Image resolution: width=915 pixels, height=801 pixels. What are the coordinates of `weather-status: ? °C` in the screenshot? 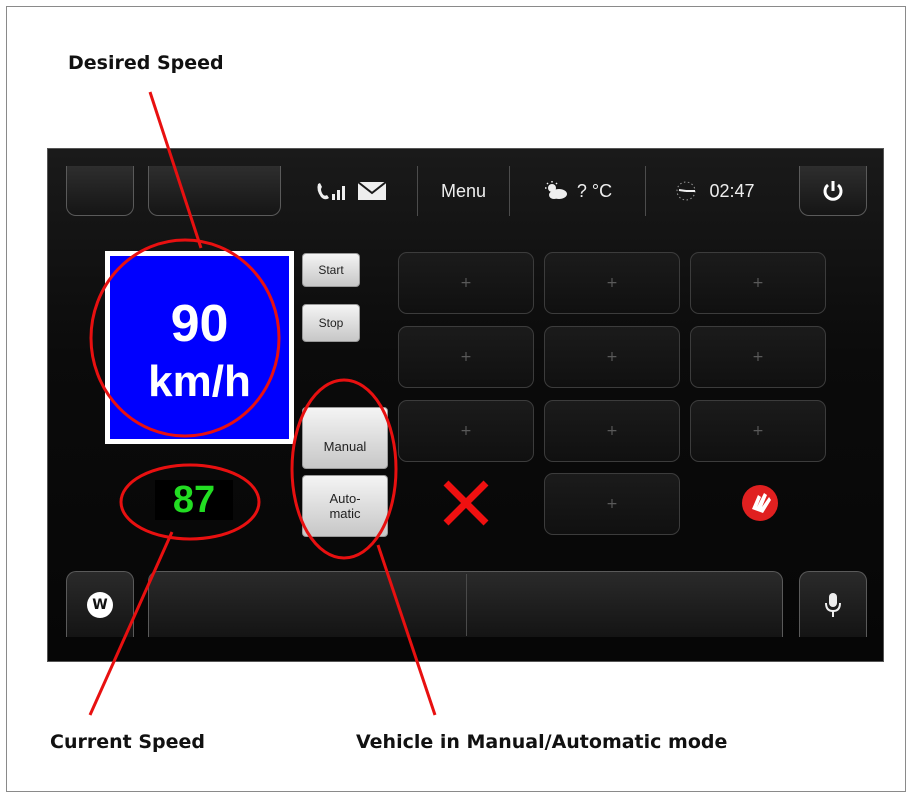 It's located at (578, 191).